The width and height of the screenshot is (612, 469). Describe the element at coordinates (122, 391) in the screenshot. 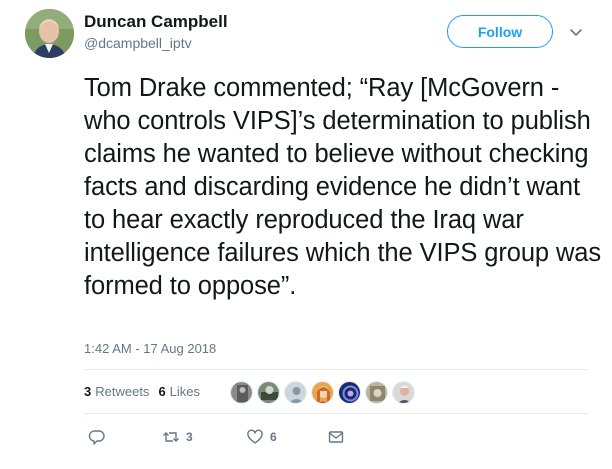

I see `retweets-label: Retweets` at that location.